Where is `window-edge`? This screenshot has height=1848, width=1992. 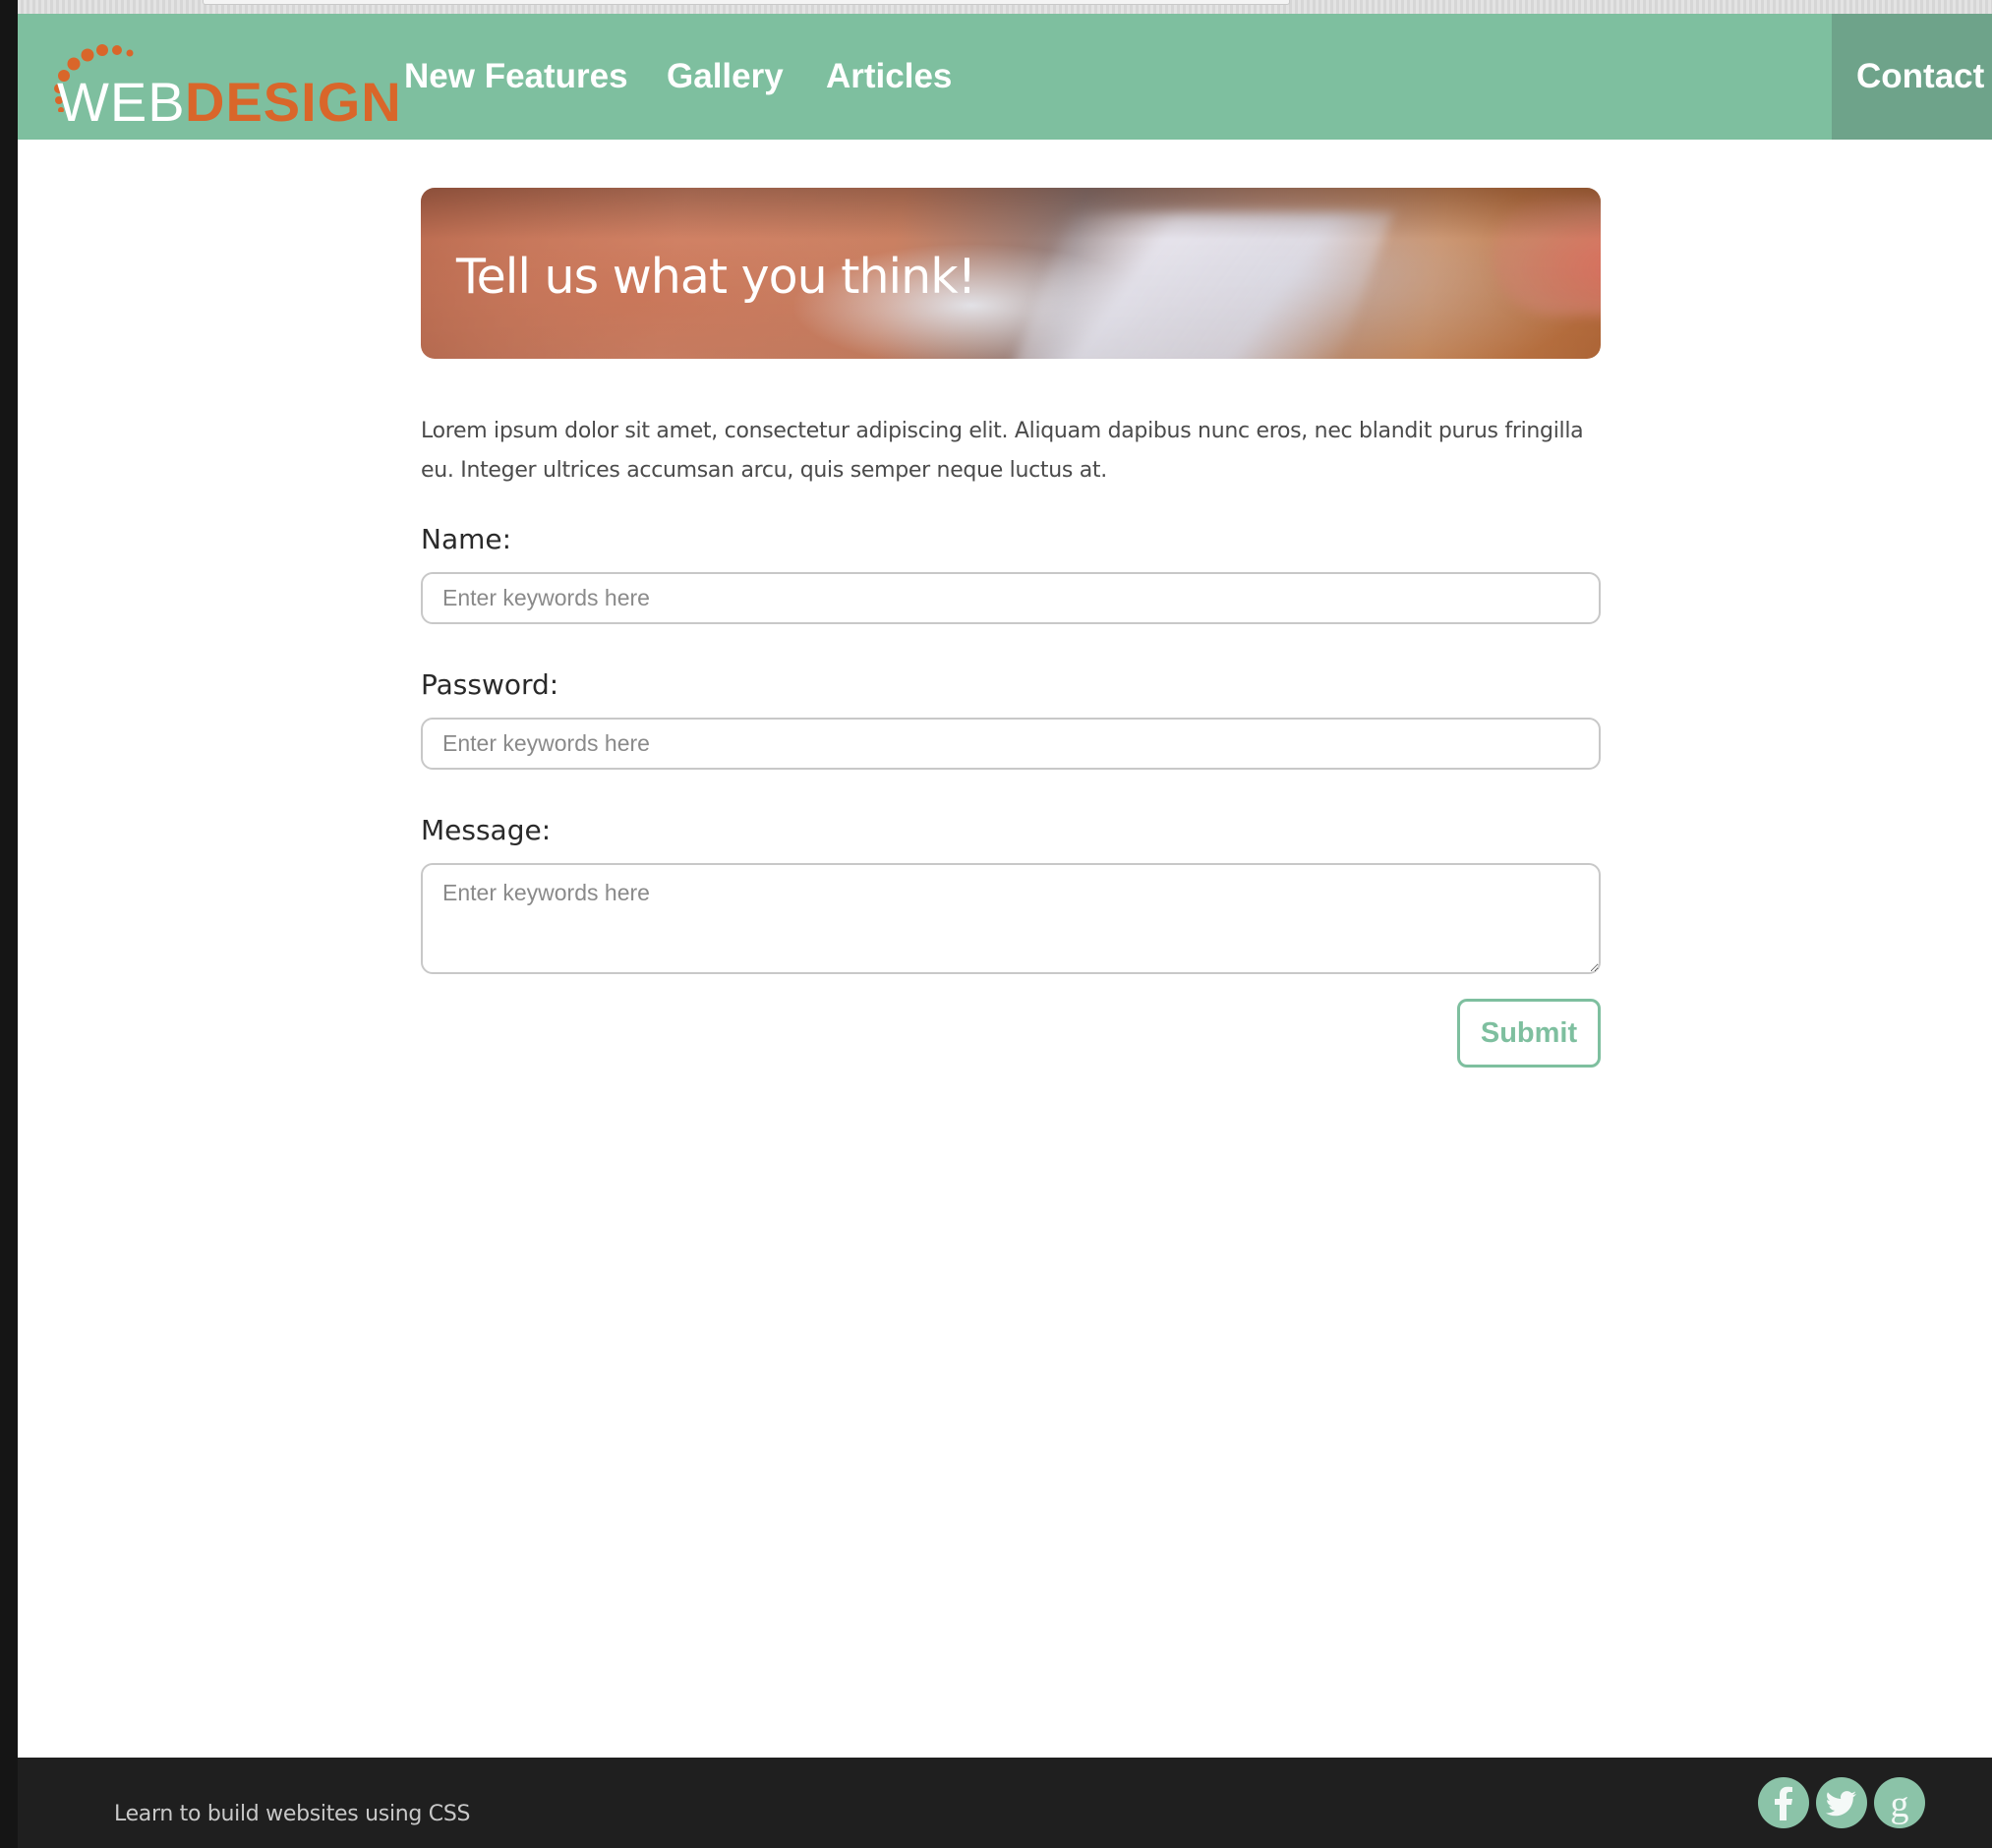
window-edge is located at coordinates (9, 924).